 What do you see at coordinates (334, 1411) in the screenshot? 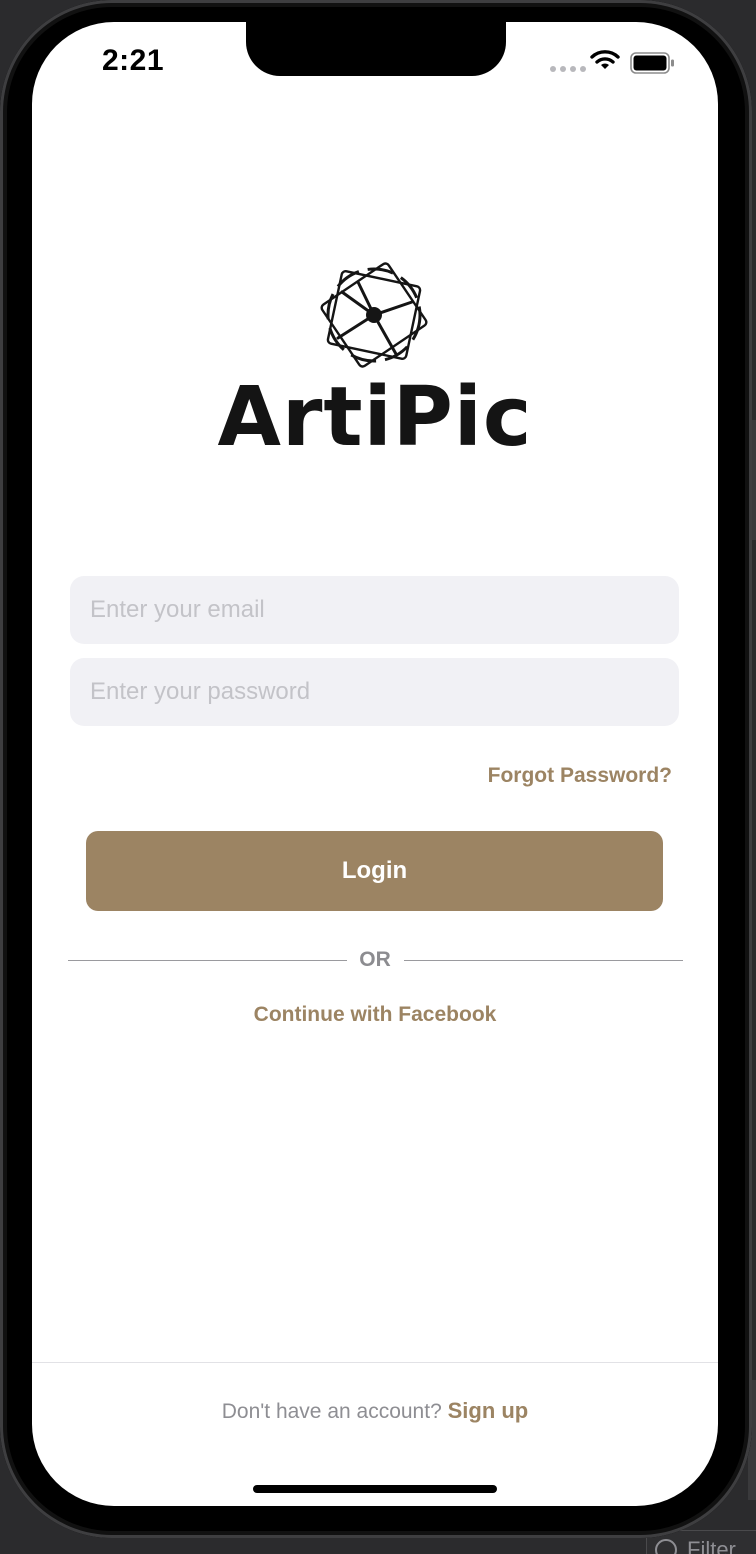
I see `signup-prompt: Don't have an account?` at bounding box center [334, 1411].